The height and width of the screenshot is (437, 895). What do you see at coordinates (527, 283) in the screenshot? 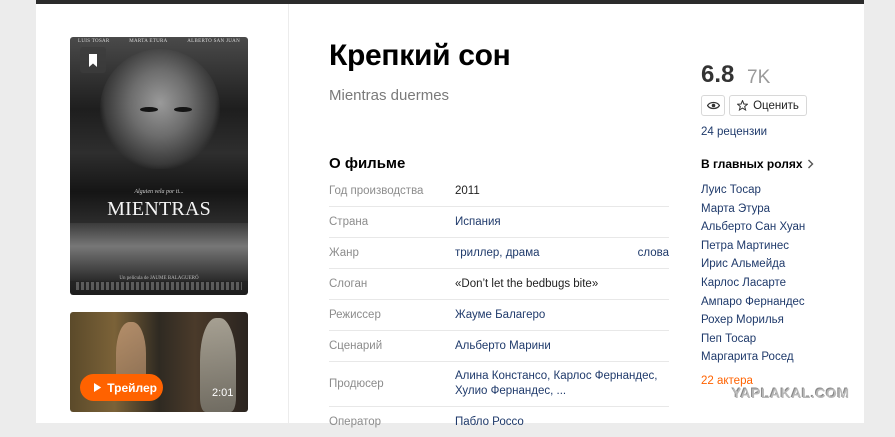
I see `about-value: «Don’t let the bedbugs bite»` at bounding box center [527, 283].